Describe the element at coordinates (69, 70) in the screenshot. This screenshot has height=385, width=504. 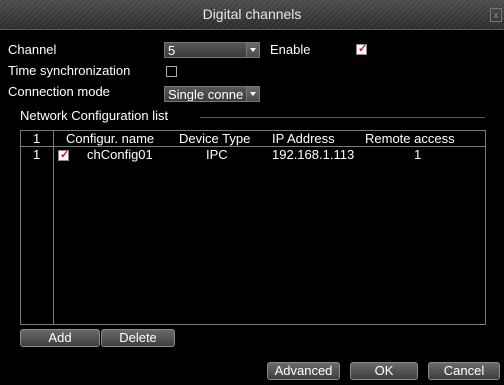
I see `time-sync-label: Time synchronization` at that location.